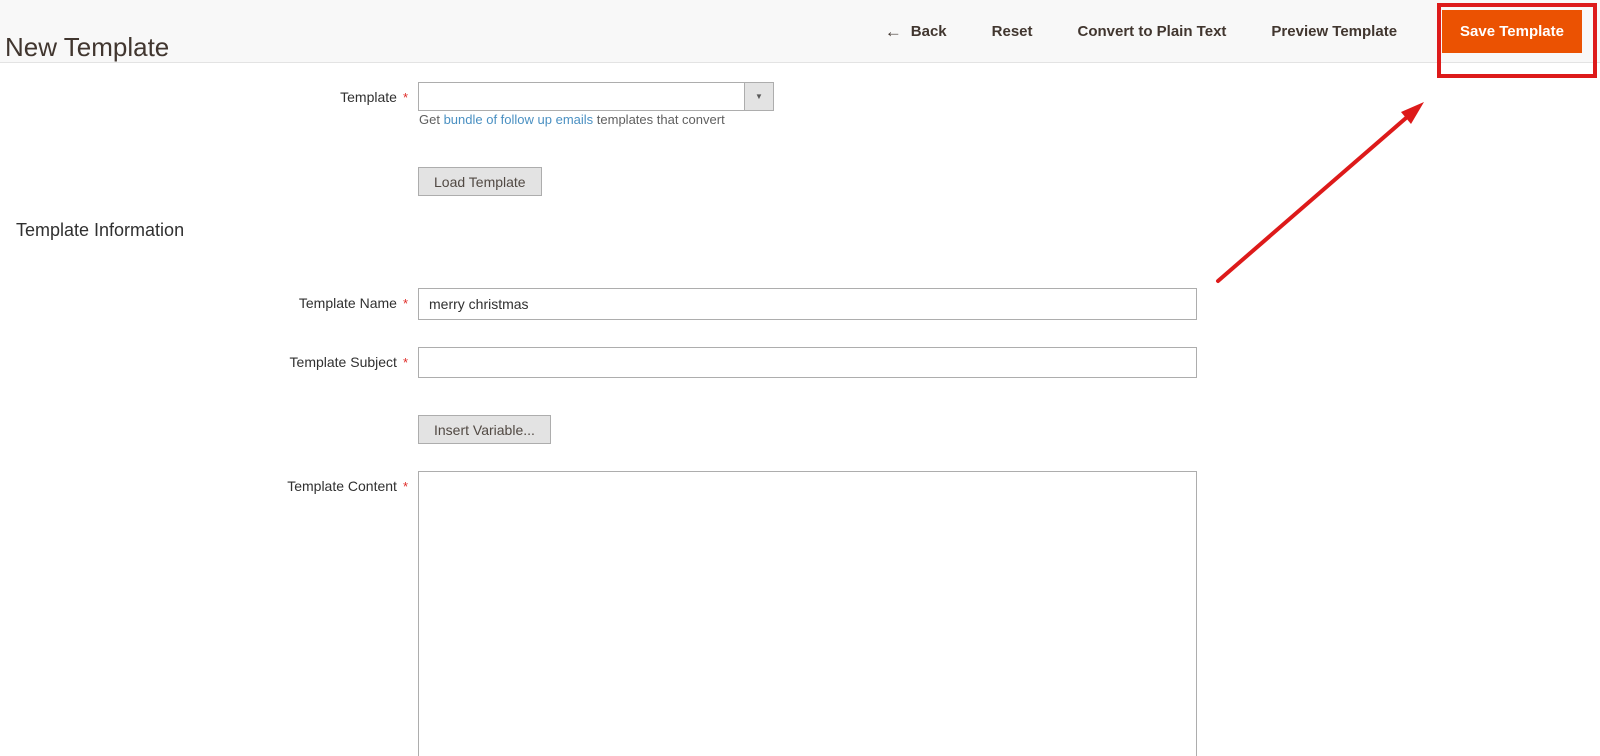  I want to click on section-title: Template Information, so click(100, 230).